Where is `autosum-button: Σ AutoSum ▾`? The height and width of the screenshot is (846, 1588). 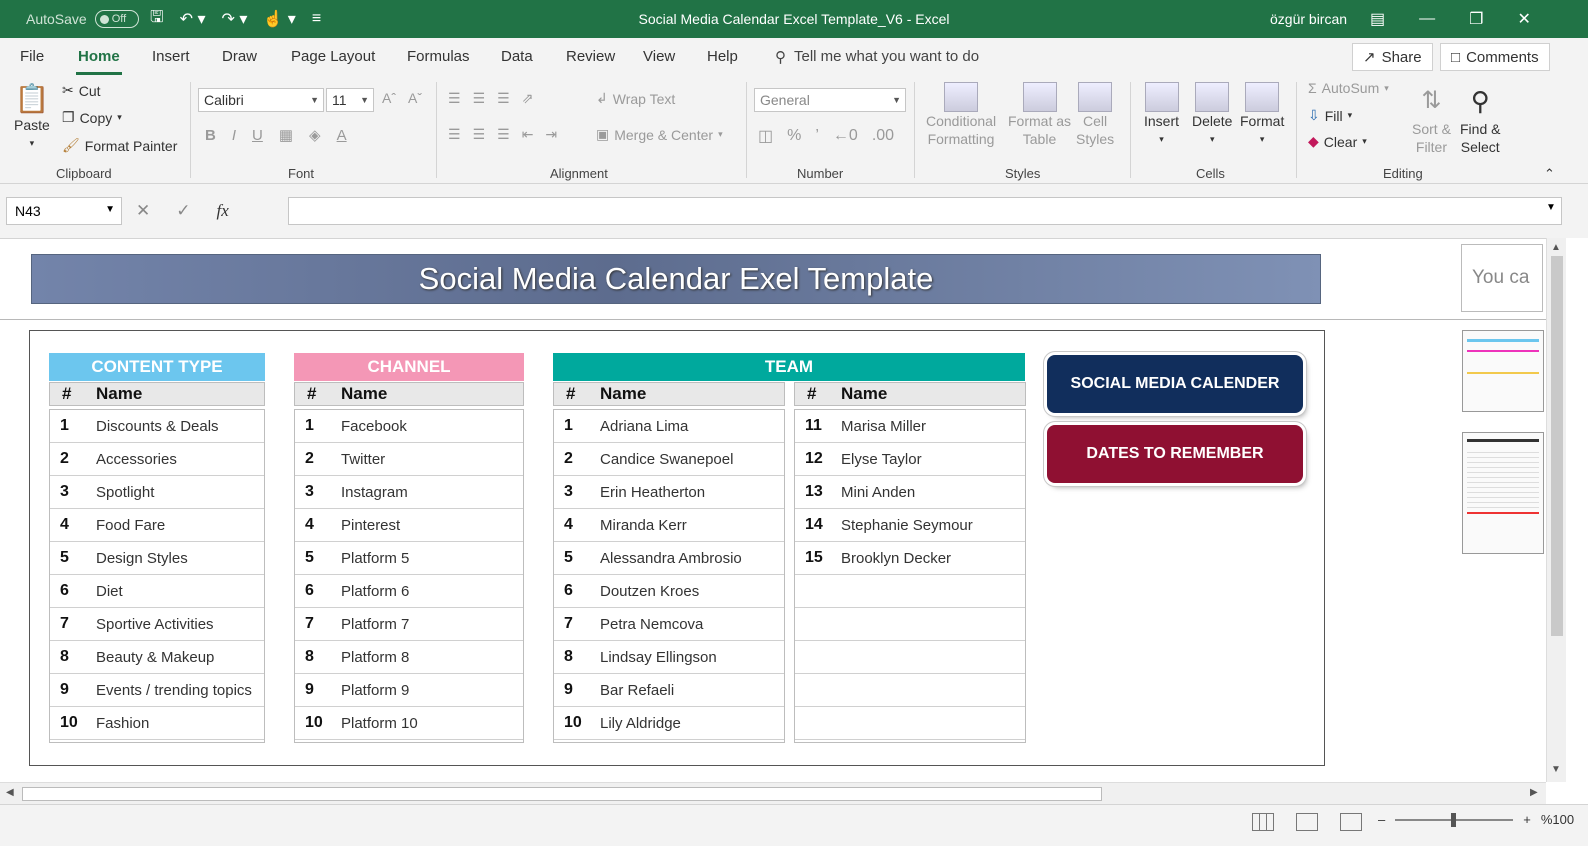 autosum-button: Σ AutoSum ▾ is located at coordinates (1348, 88).